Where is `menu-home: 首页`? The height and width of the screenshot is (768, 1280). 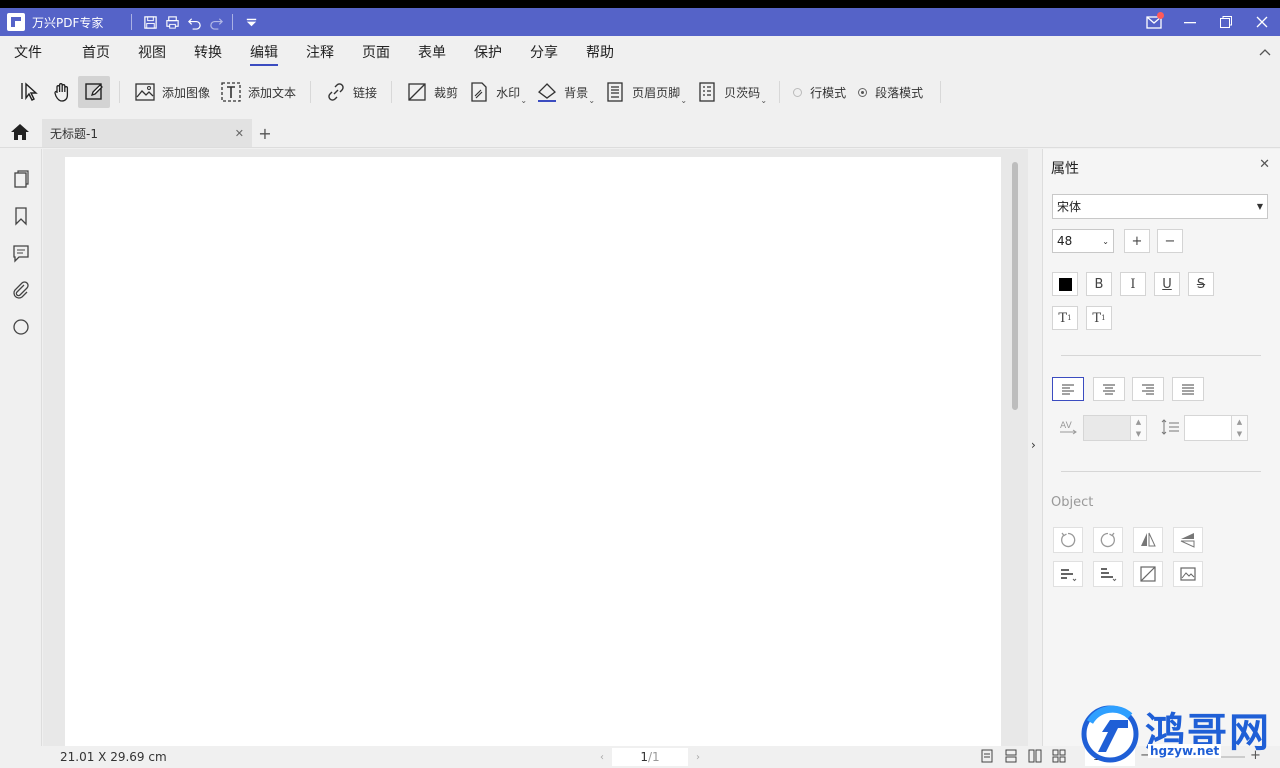 menu-home: 首页 is located at coordinates (90, 53).